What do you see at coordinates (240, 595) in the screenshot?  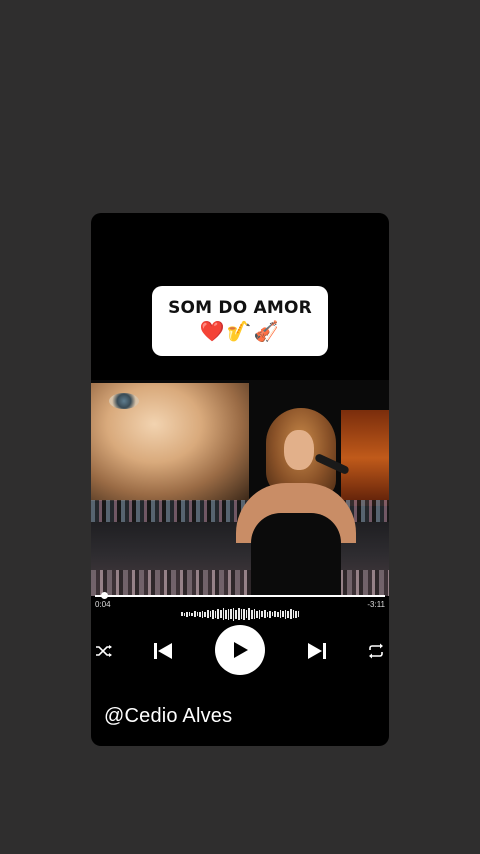 I see `progress-bar` at bounding box center [240, 595].